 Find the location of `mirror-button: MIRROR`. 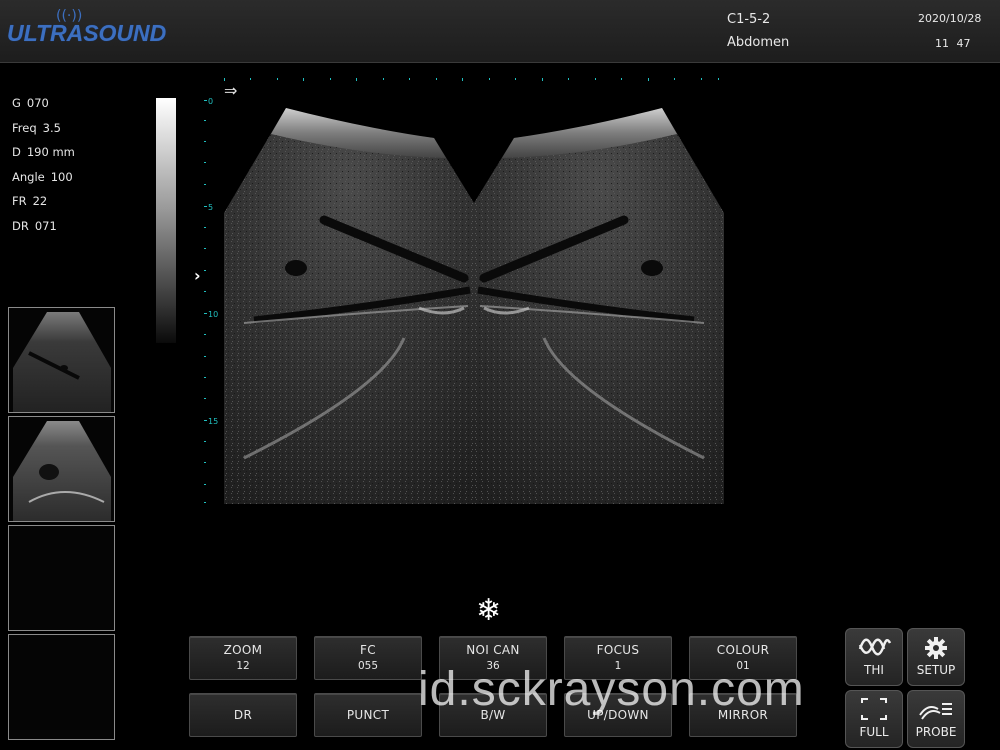

mirror-button: MIRROR is located at coordinates (743, 715).